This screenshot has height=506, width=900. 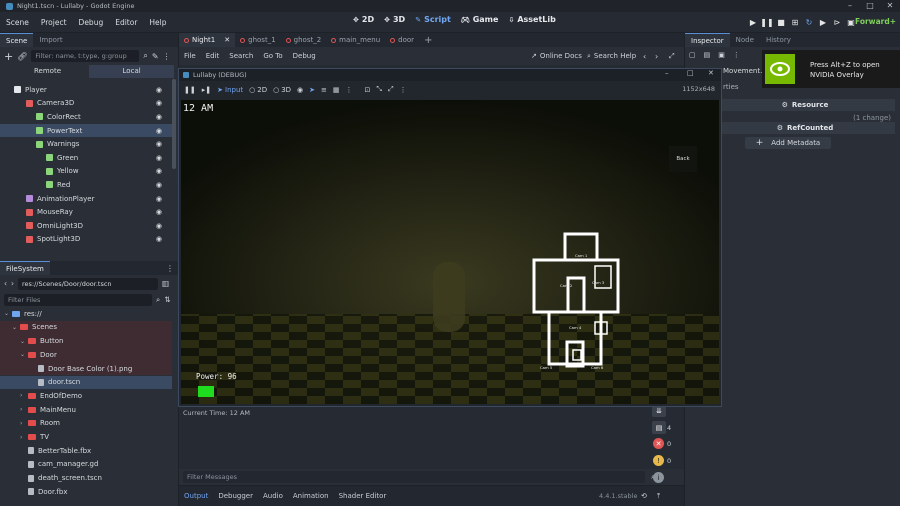 What do you see at coordinates (683, 159) in the screenshot?
I see `hud-back-button: Back` at bounding box center [683, 159].